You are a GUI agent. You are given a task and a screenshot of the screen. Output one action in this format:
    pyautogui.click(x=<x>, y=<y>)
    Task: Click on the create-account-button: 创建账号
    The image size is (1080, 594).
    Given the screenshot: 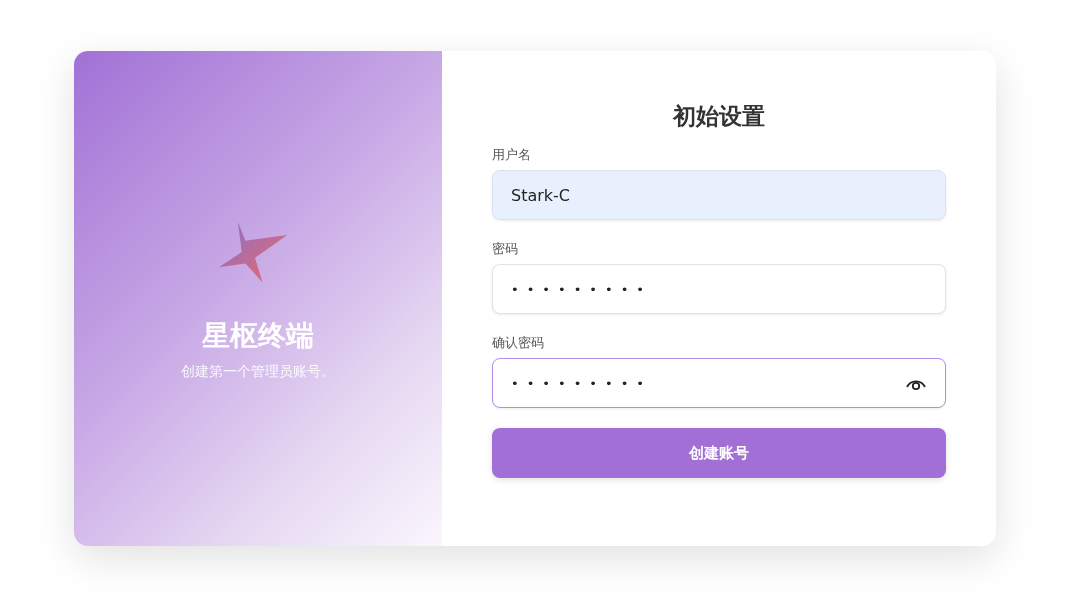 What is the action you would take?
    pyautogui.click(x=719, y=453)
    